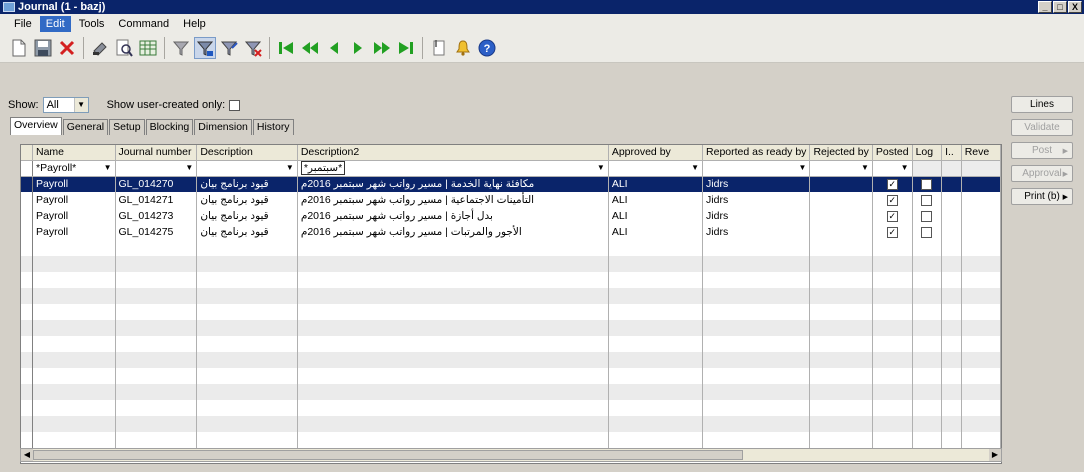  I want to click on advanced-filter-icon, so click(229, 48).